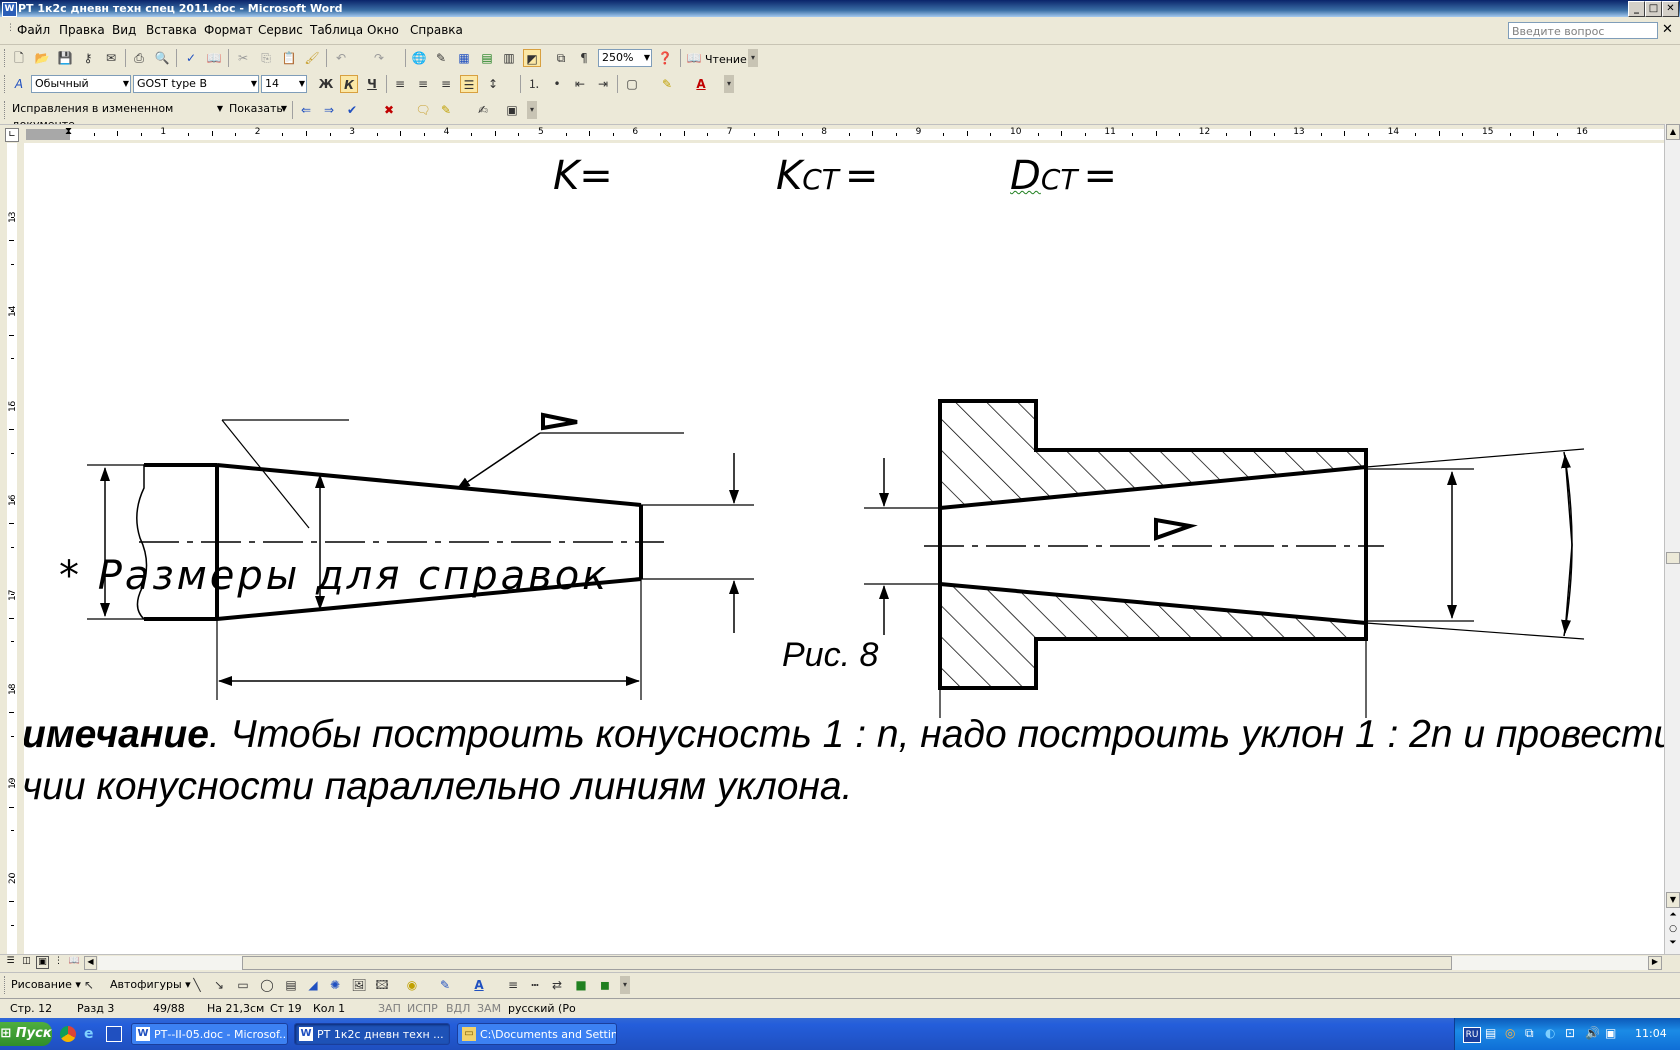 Image resolution: width=1680 pixels, height=1050 pixels. What do you see at coordinates (1672, 542) in the screenshot?
I see `vertical-scrollbar: ▲ ▼ ⏶ ○ ⏷` at bounding box center [1672, 542].